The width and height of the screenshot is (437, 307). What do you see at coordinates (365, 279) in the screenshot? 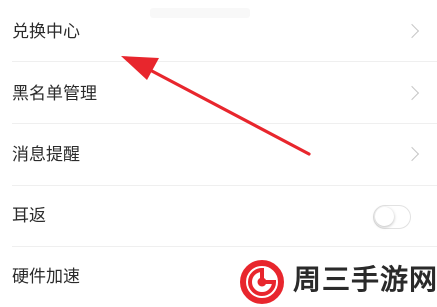
I see `watermark-text: 周三手游网` at bounding box center [365, 279].